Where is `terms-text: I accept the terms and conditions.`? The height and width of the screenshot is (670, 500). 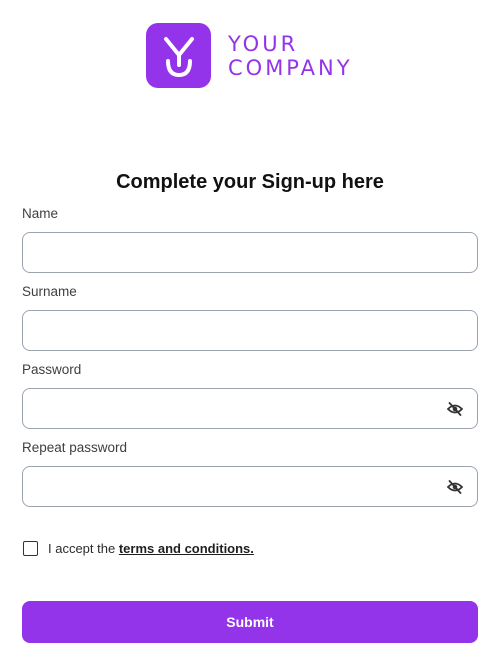
terms-text: I accept the terms and conditions. is located at coordinates (151, 548).